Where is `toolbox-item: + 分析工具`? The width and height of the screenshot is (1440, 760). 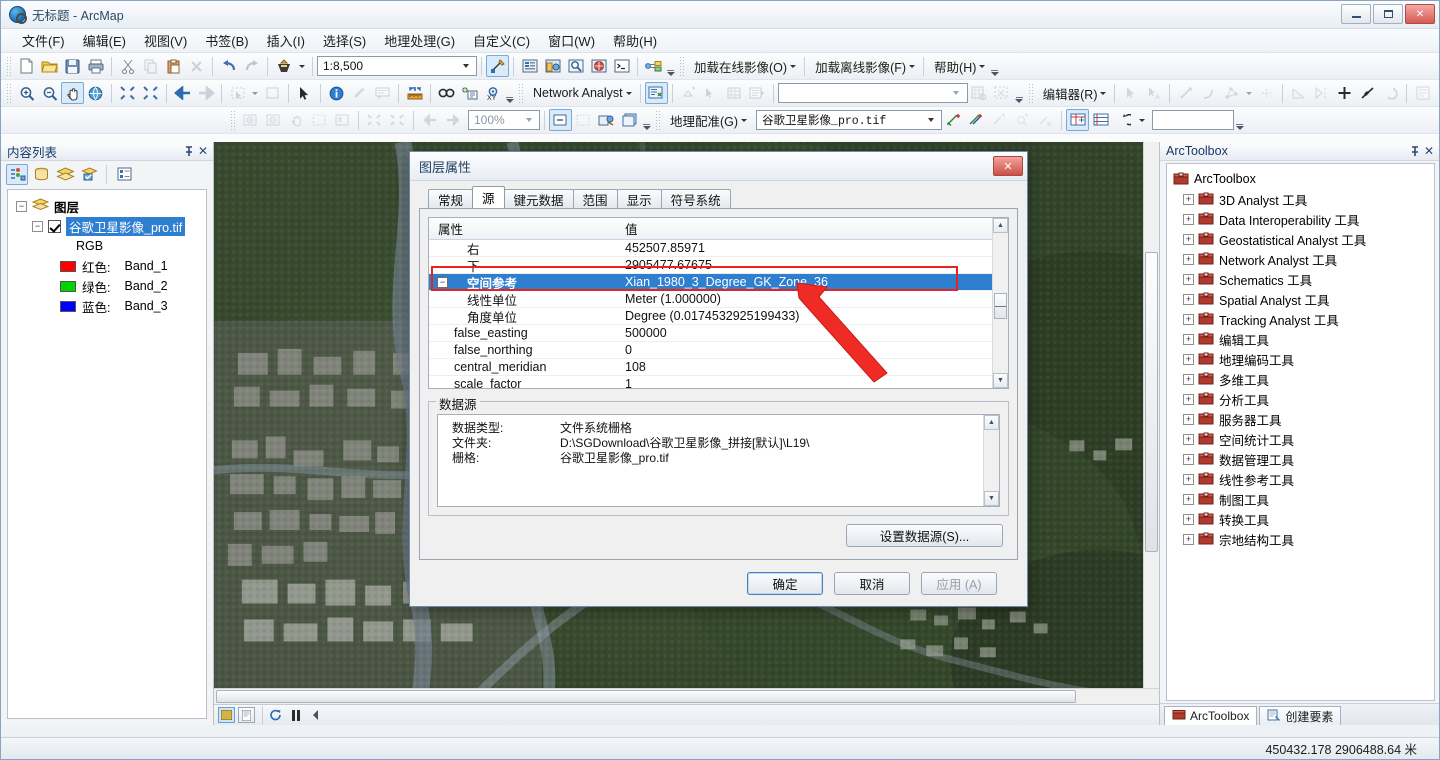 toolbox-item: + 分析工具 is located at coordinates (1300, 399).